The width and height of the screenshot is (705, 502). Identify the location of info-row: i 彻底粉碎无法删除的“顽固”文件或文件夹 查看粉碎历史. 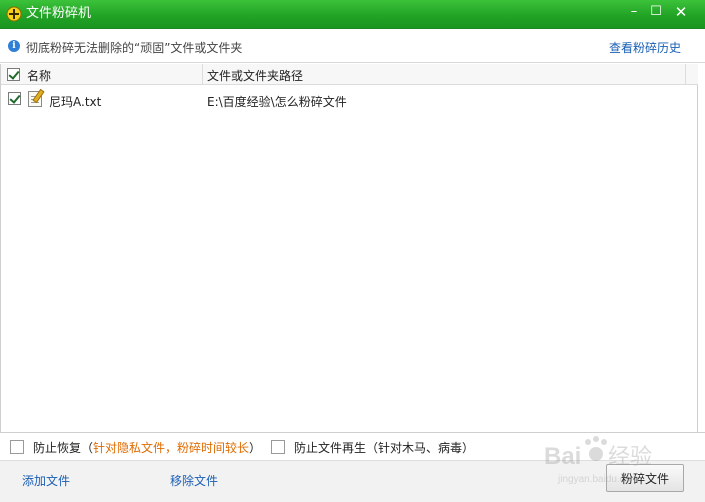
(352, 46).